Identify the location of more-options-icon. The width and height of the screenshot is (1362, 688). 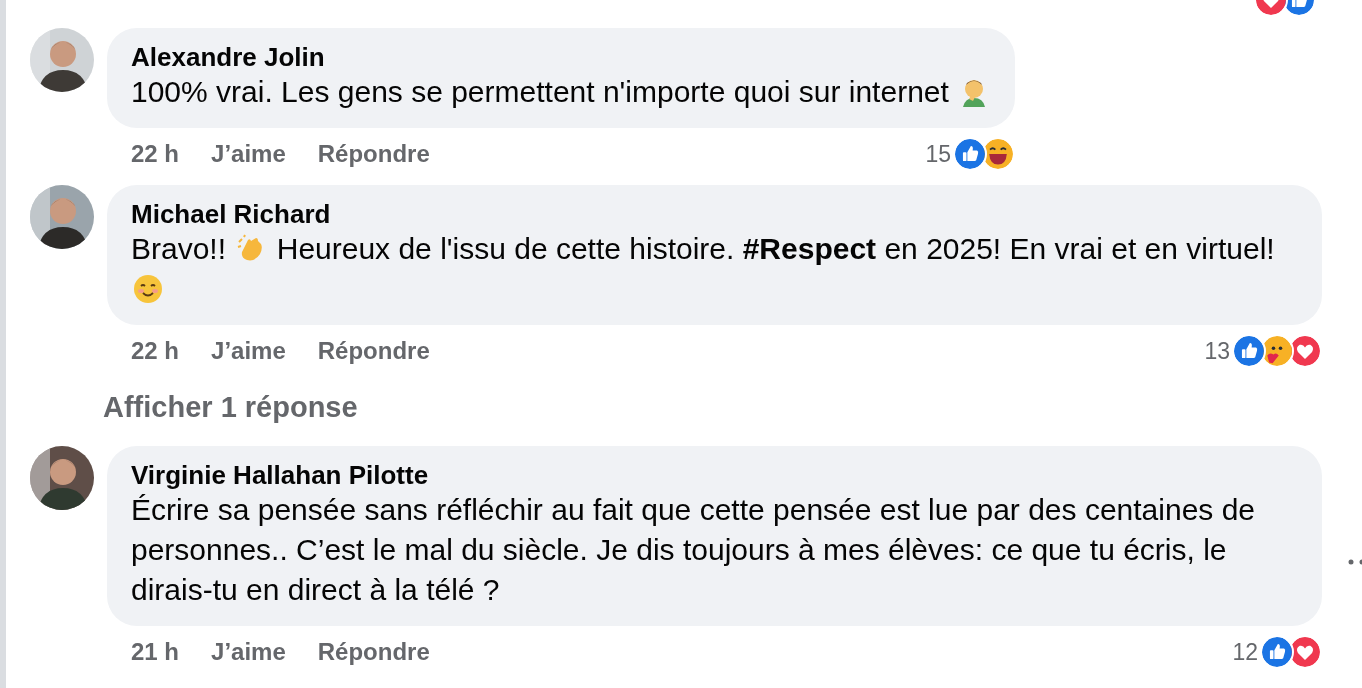
(1355, 562).